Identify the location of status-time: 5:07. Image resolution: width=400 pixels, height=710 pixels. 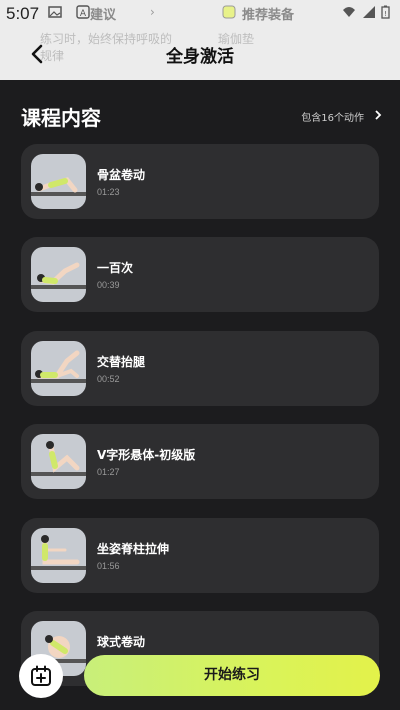
(23, 13).